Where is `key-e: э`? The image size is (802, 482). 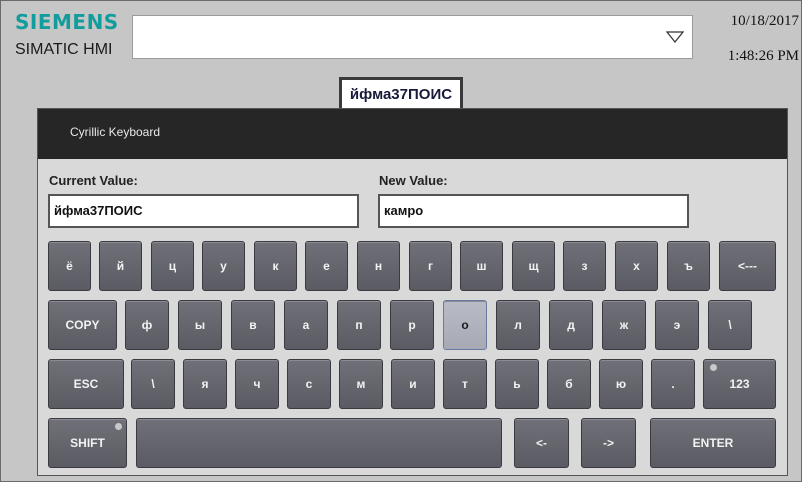 key-e: э is located at coordinates (677, 325).